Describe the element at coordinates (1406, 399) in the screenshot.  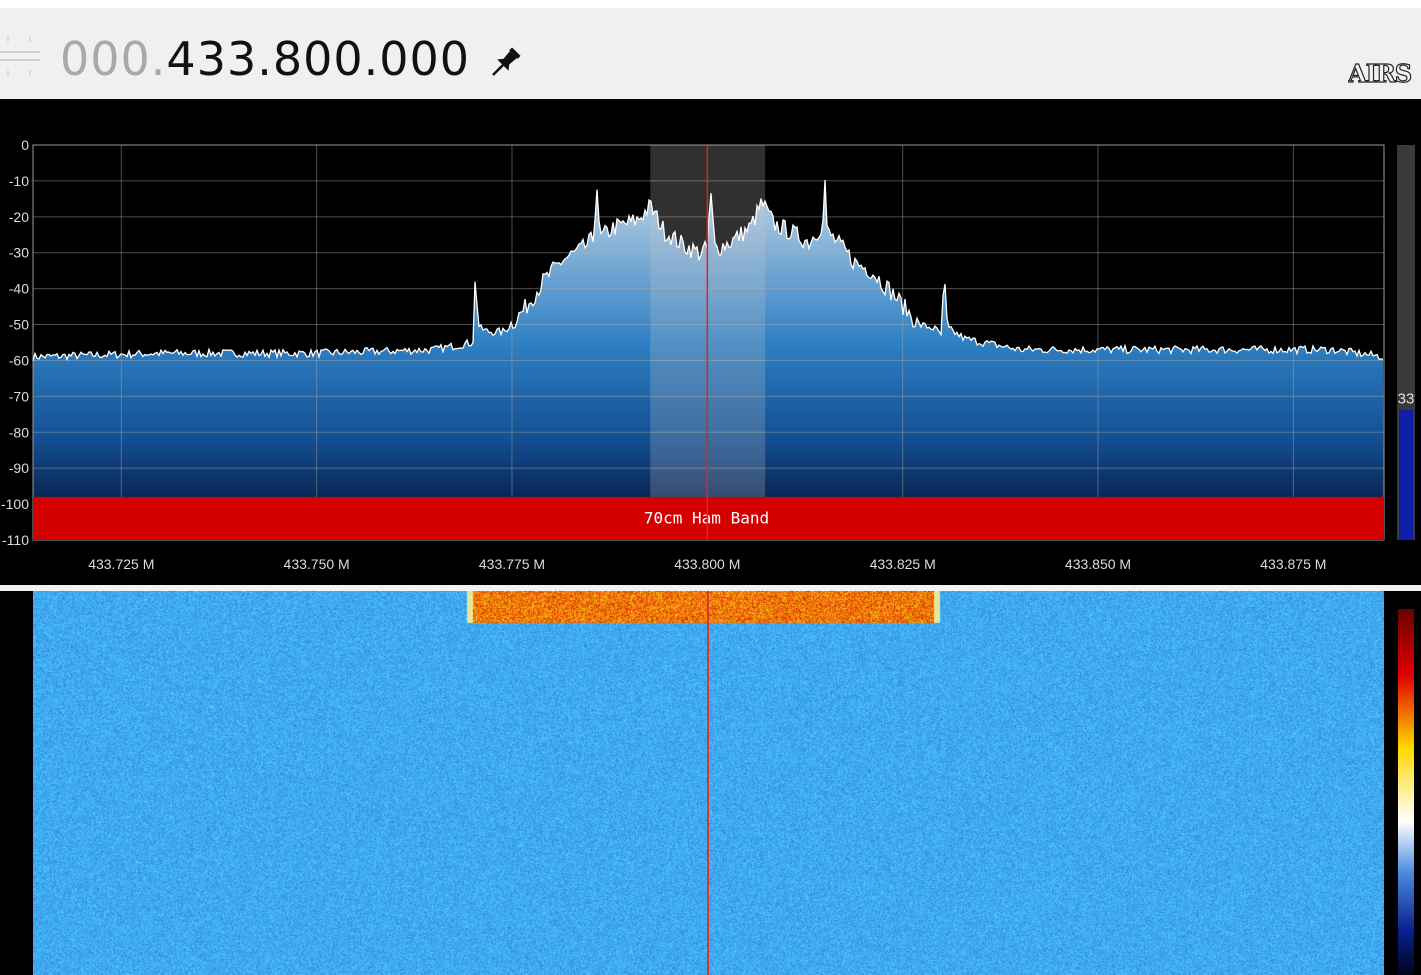
I see `level-meter-value: 33` at that location.